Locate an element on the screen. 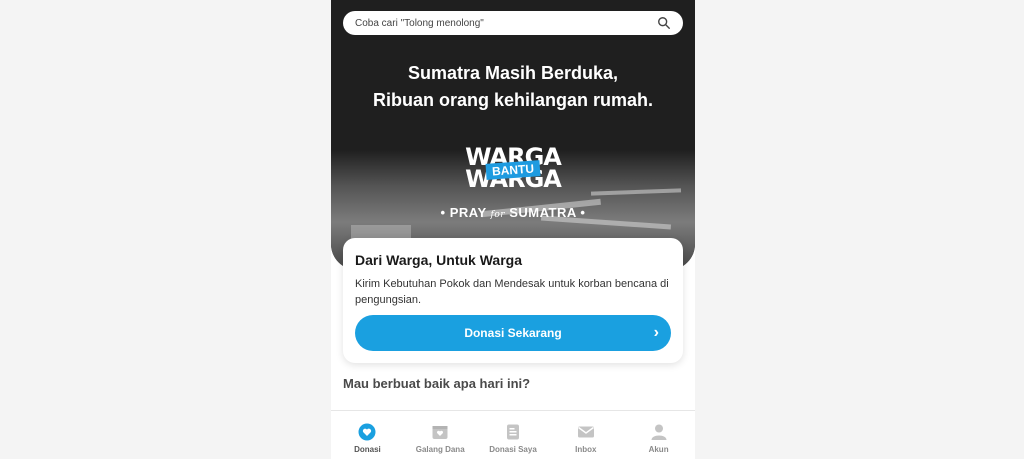 Image resolution: width=1024 pixels, height=459 pixels. document-icon is located at coordinates (512, 432).